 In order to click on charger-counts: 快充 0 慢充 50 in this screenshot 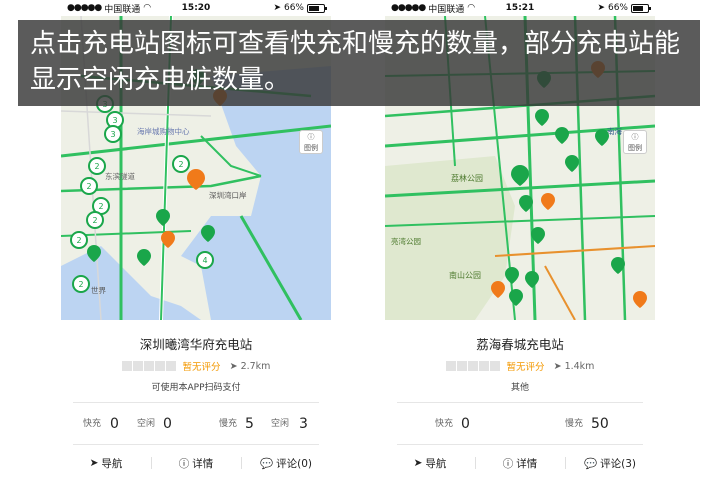, I will do `click(520, 424)`.